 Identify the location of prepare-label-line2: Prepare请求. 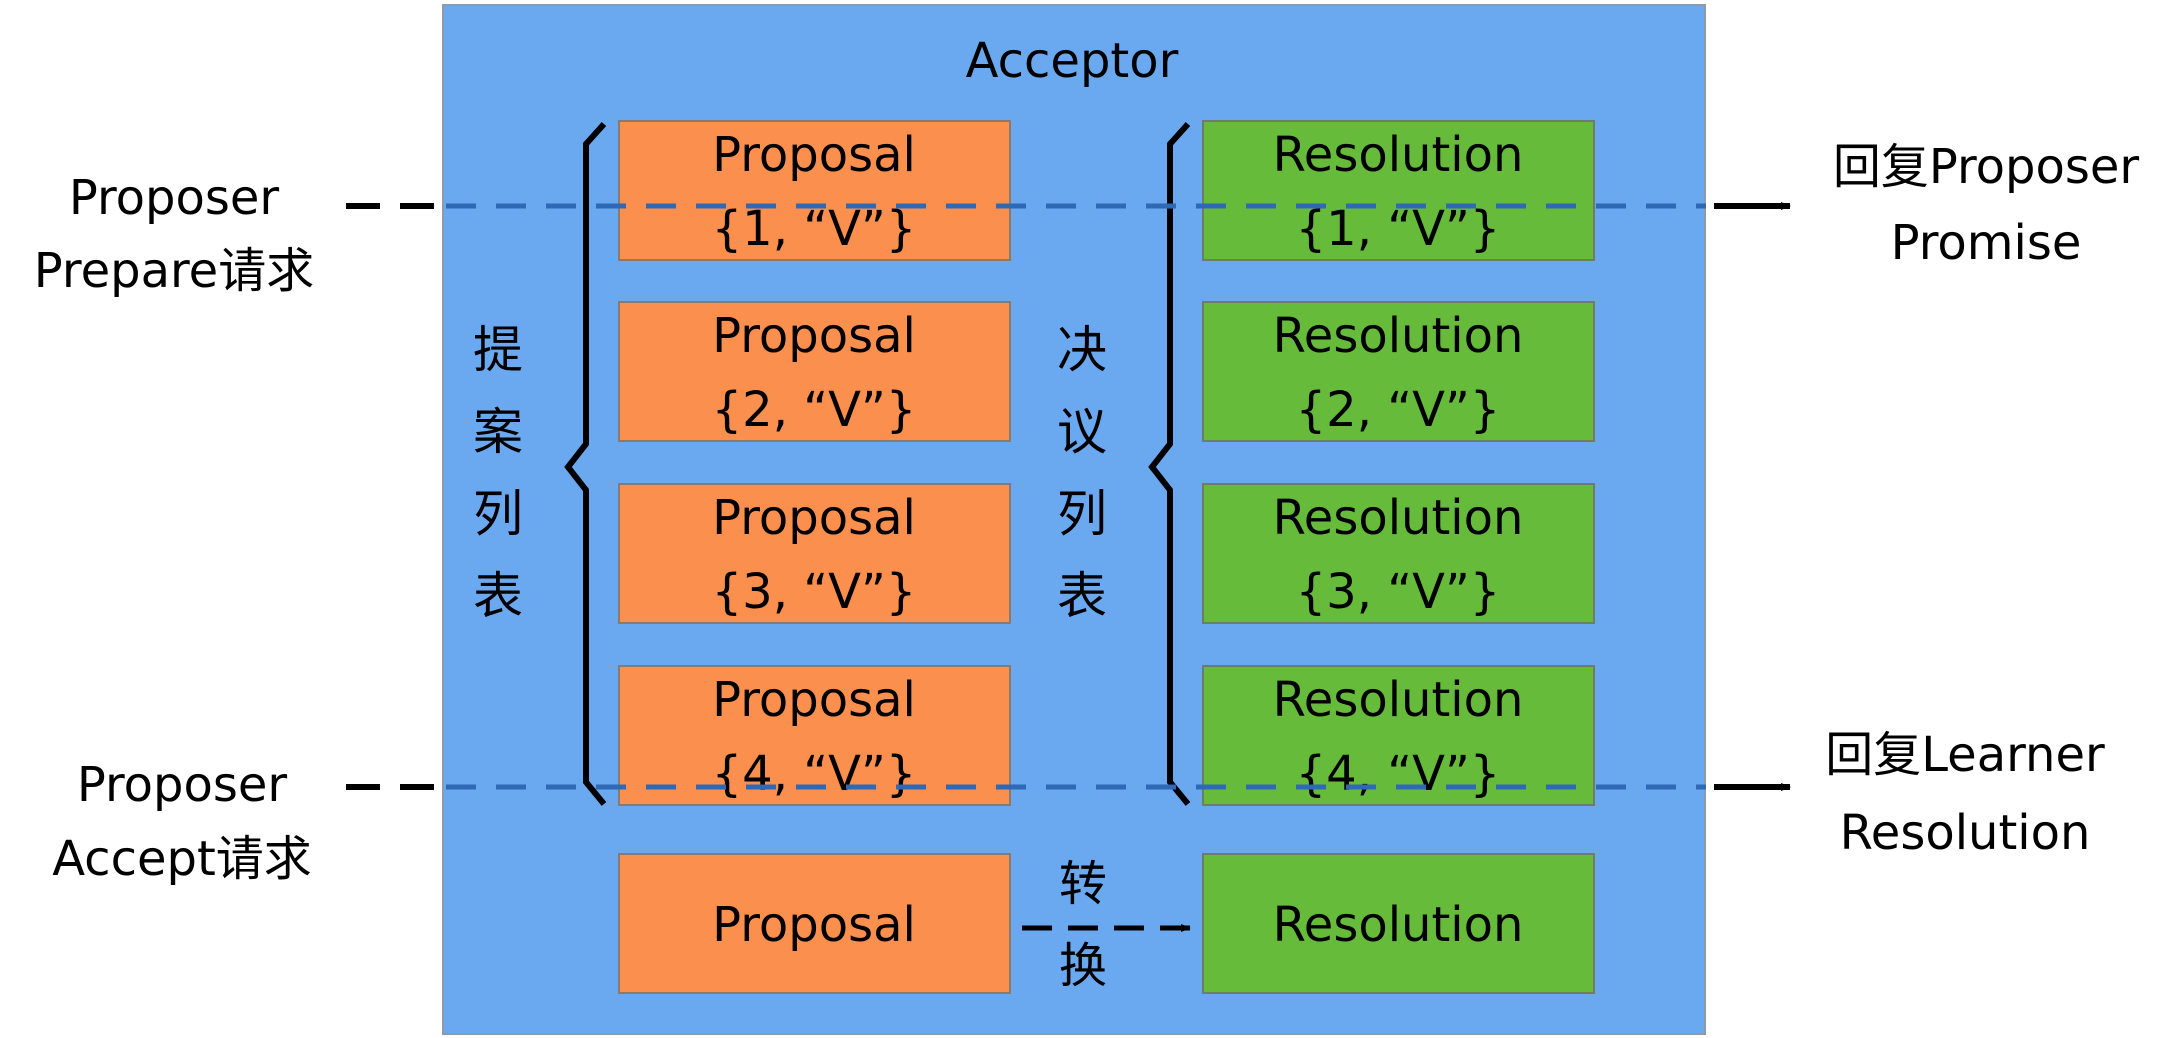
(174, 271).